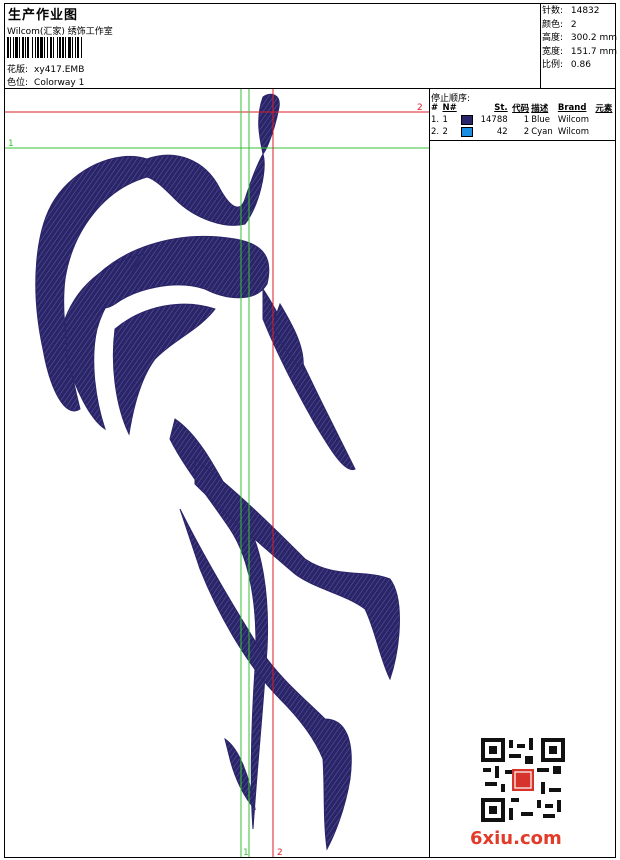 This screenshot has width=620, height=860. Describe the element at coordinates (501, 107) in the screenshot. I see `col-stitches: St.` at that location.